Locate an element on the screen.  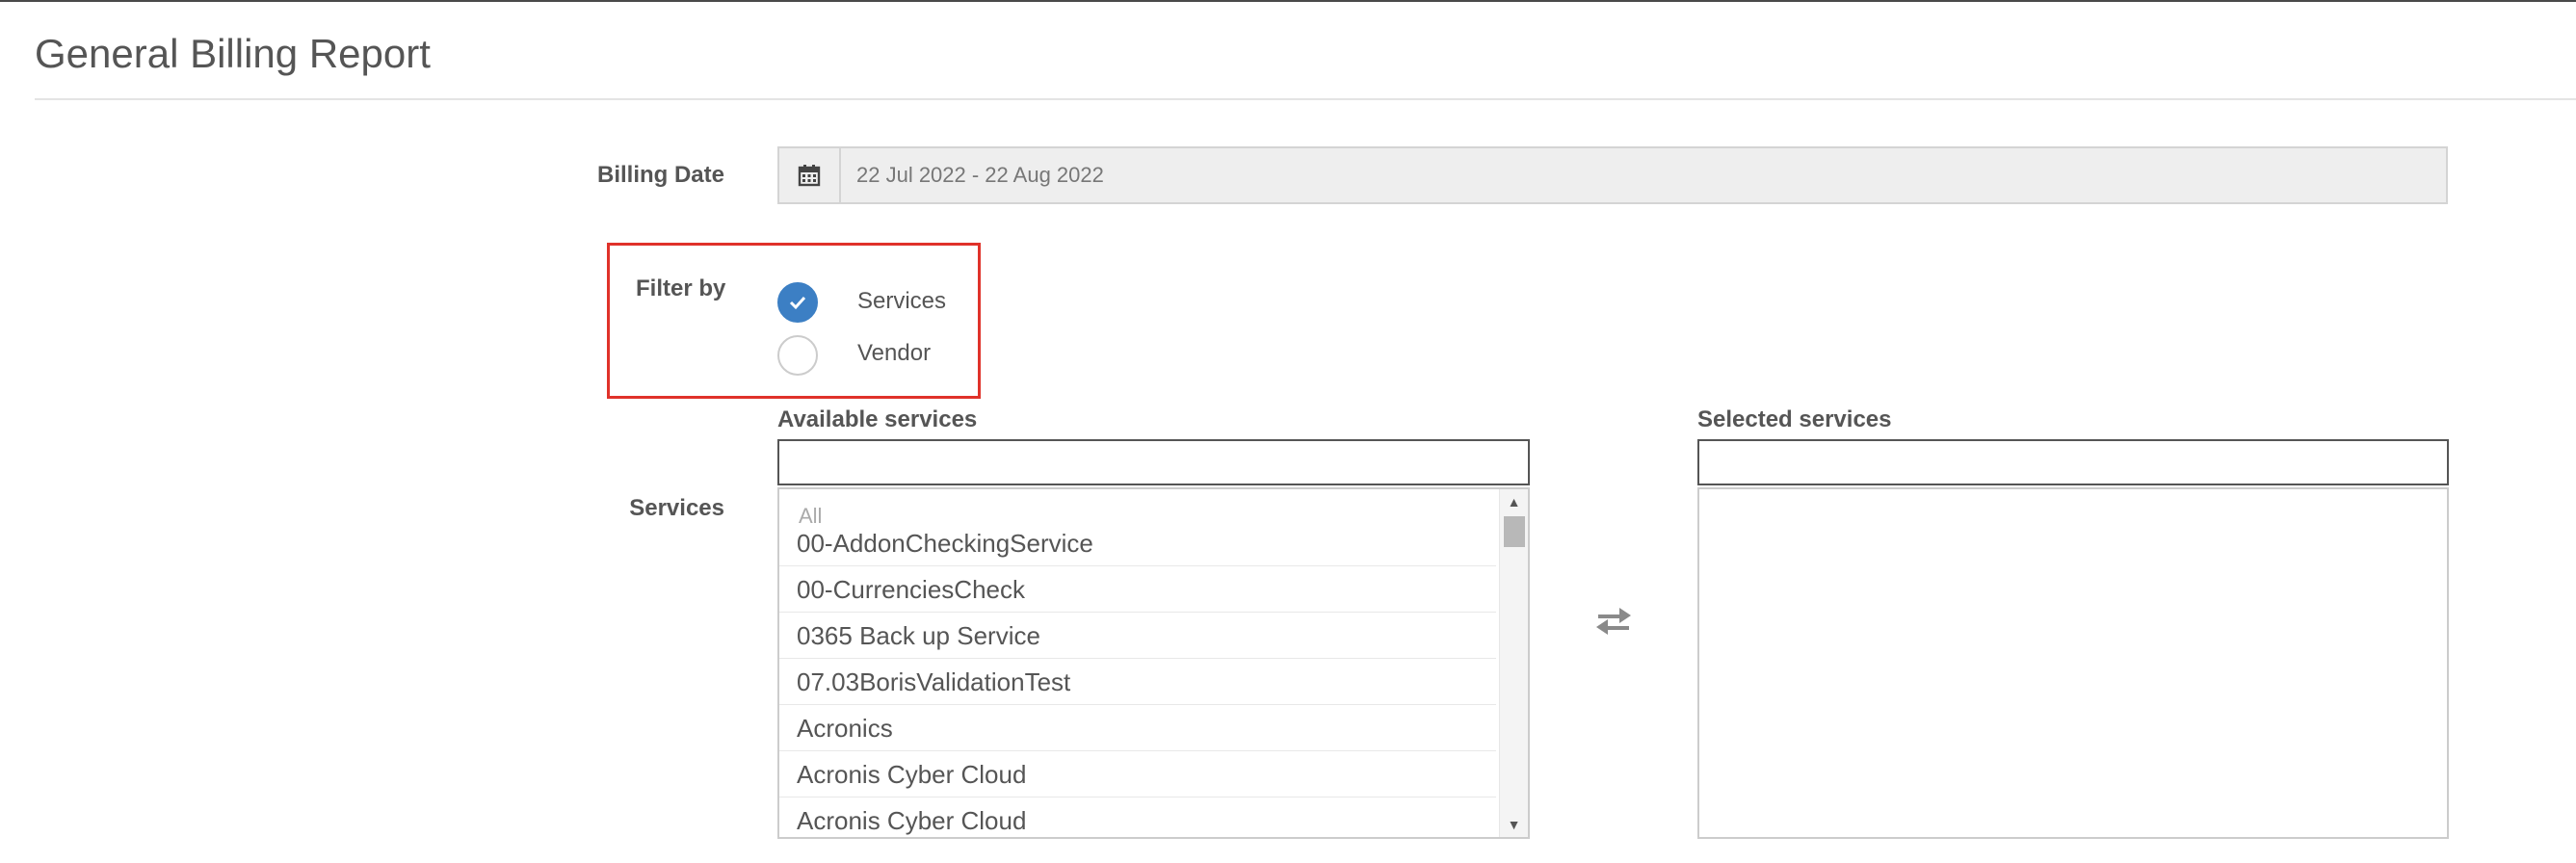
check-icon is located at coordinates (797, 303).